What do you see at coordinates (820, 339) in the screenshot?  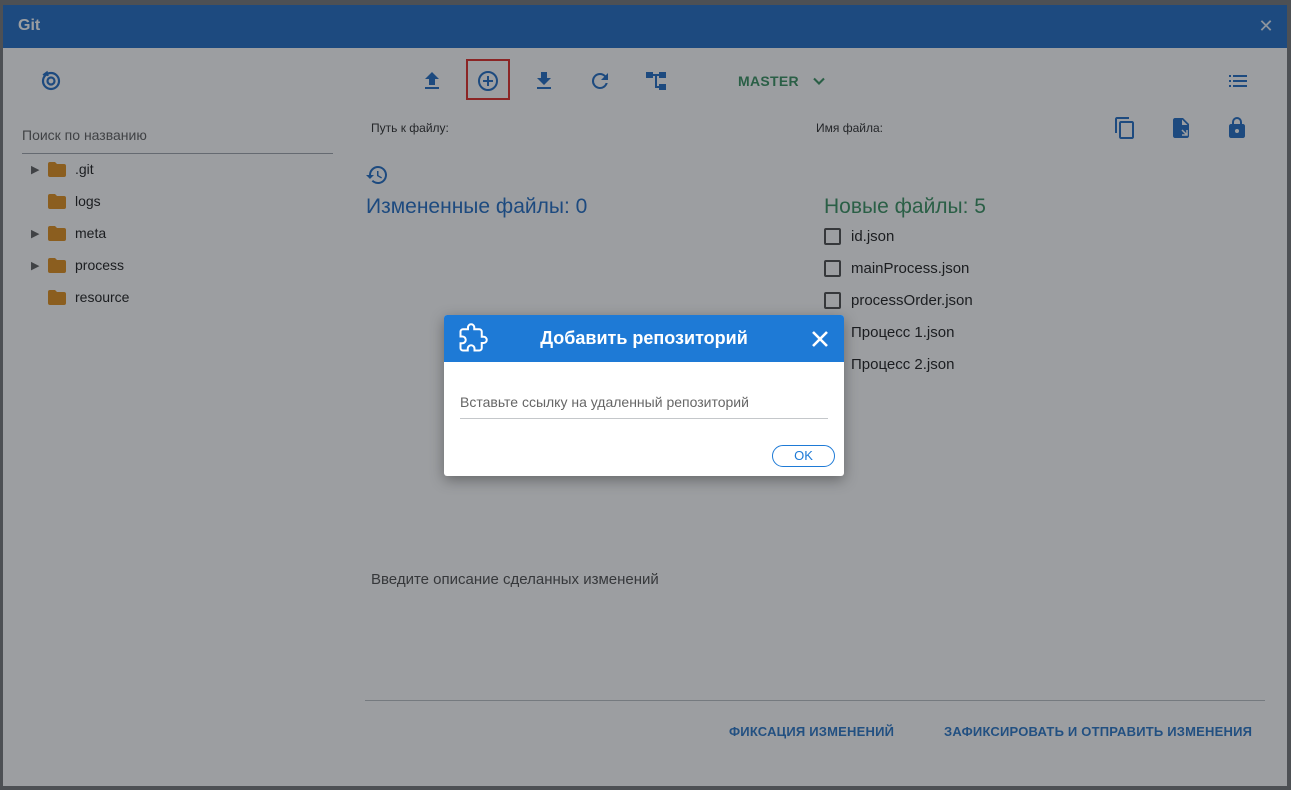 I see `close-icon` at bounding box center [820, 339].